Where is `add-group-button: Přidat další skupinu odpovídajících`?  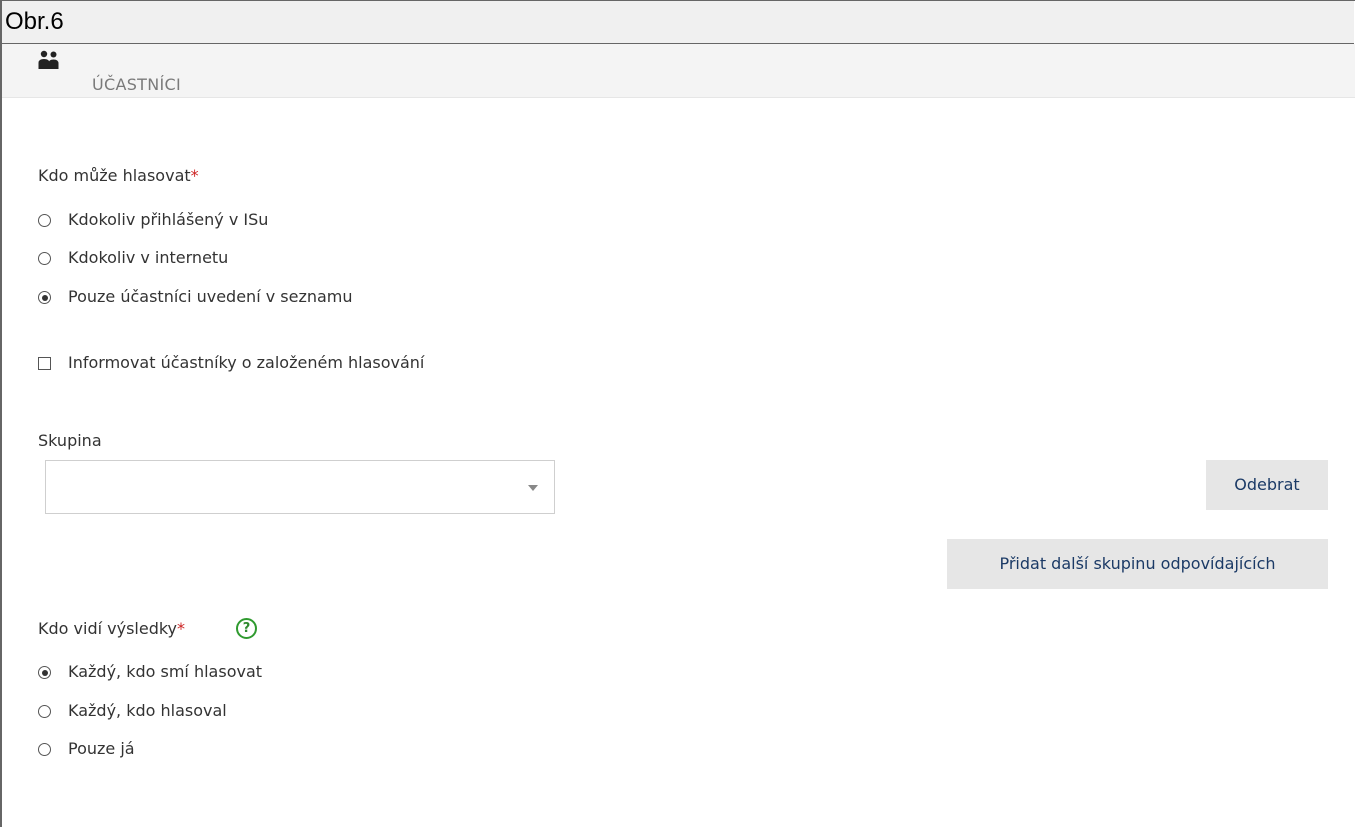 add-group-button: Přidat další skupinu odpovídajících is located at coordinates (1137, 564).